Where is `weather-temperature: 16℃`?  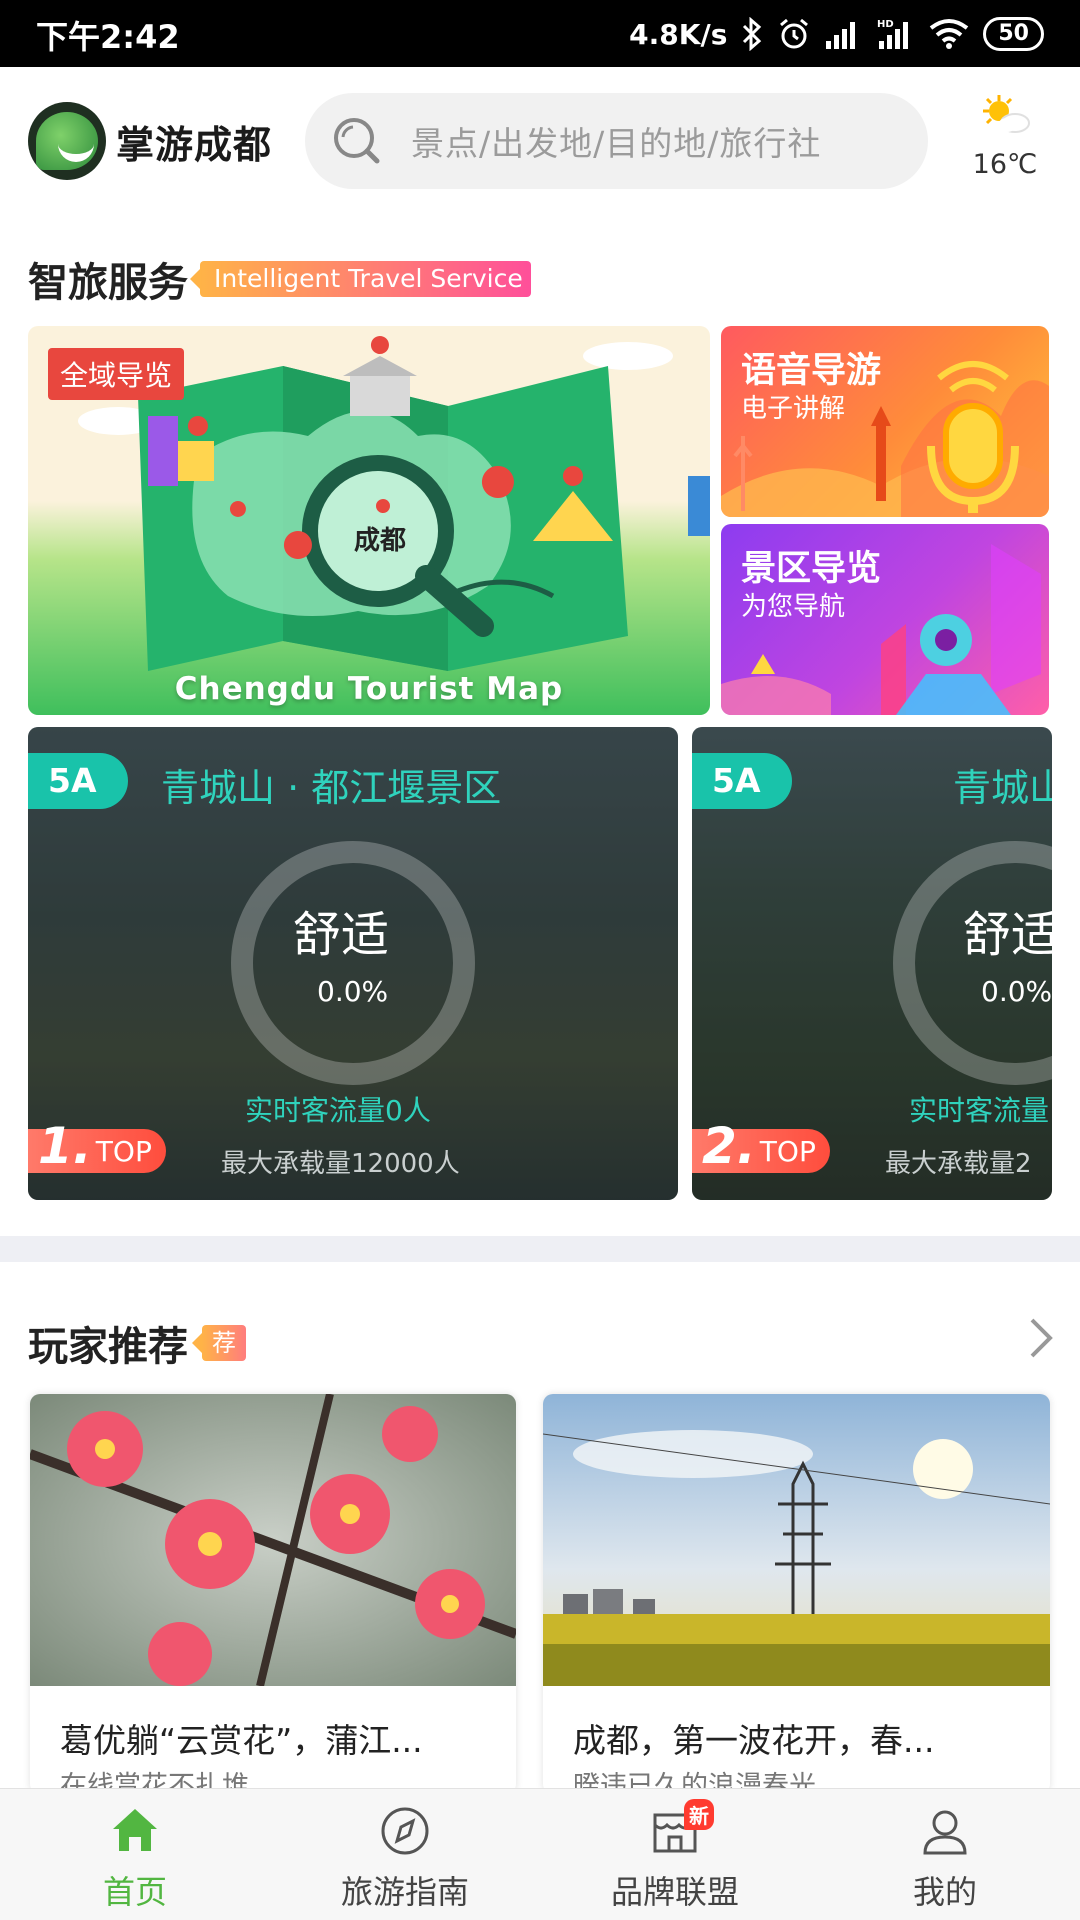
weather-temperature: 16℃ is located at coordinates (1005, 164).